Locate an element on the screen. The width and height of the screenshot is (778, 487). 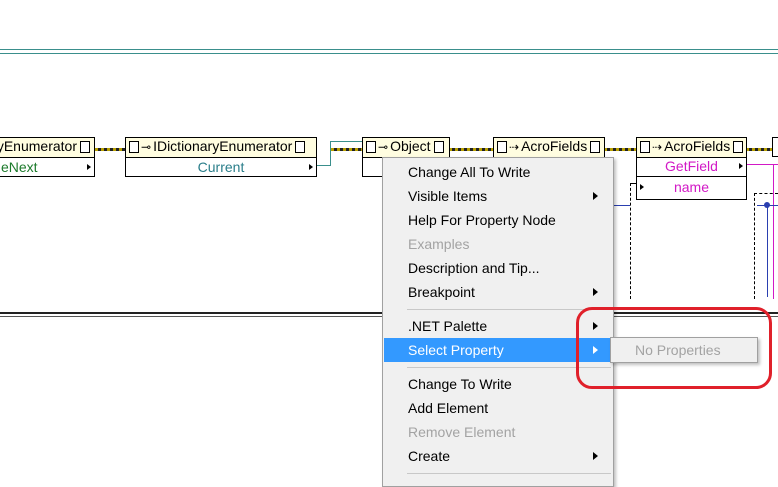
menu-item-breakpoint: Breakpoint is located at coordinates (498, 292).